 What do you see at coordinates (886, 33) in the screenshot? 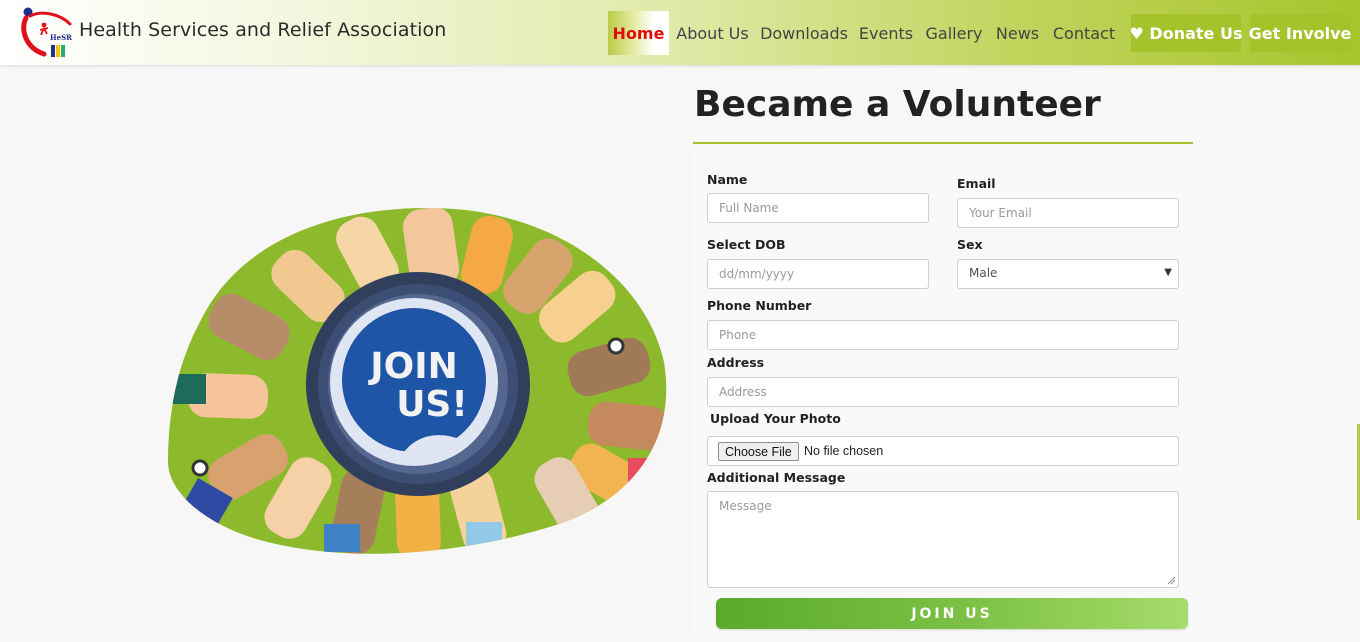
I see `nav-events: Events` at bounding box center [886, 33].